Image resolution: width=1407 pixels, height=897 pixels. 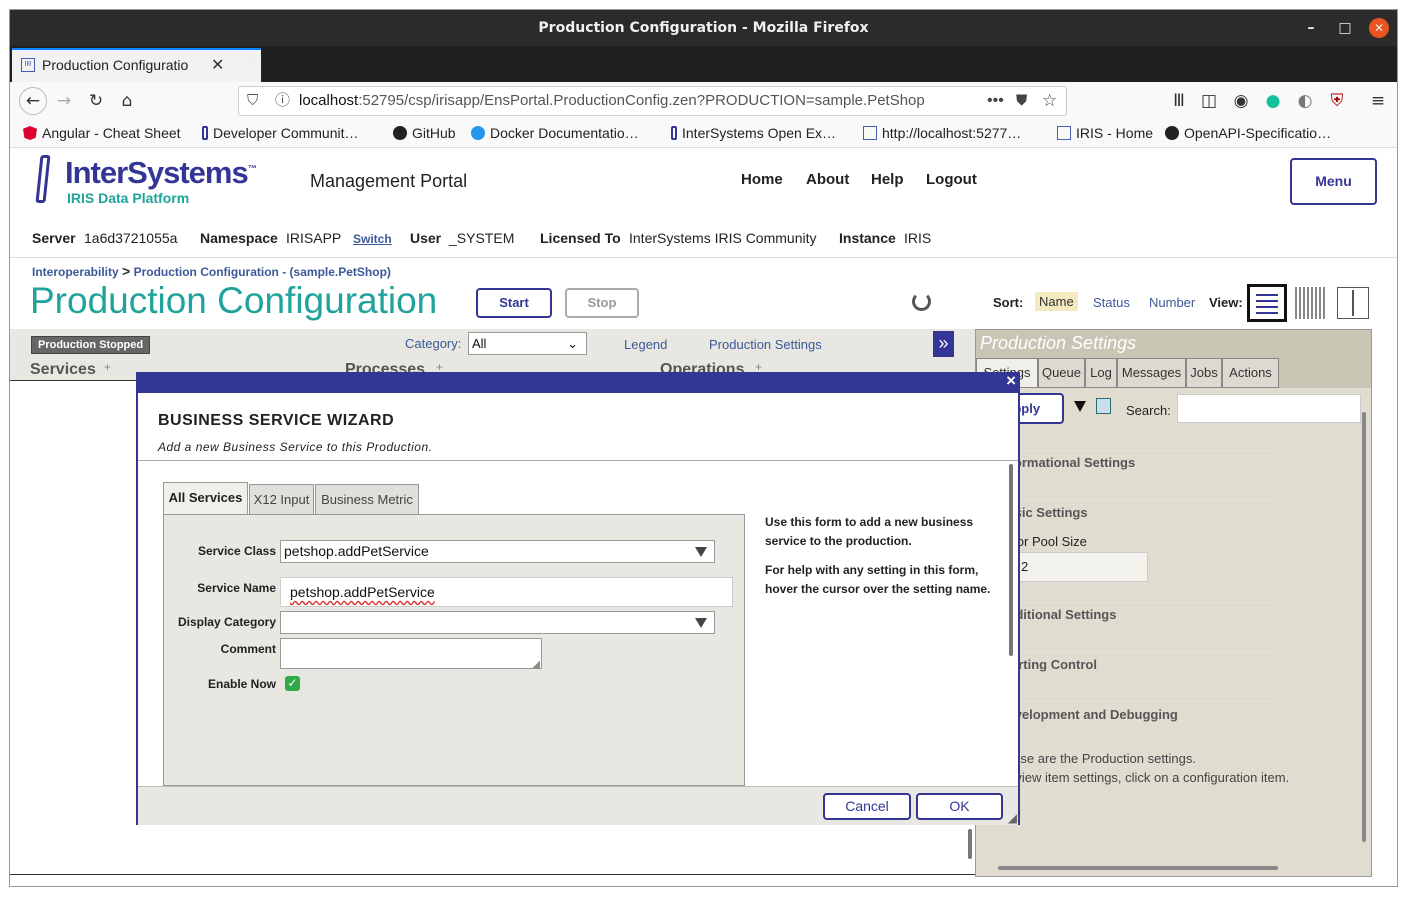 What do you see at coordinates (1345, 28) in the screenshot?
I see `maximize-icon: □` at bounding box center [1345, 28].